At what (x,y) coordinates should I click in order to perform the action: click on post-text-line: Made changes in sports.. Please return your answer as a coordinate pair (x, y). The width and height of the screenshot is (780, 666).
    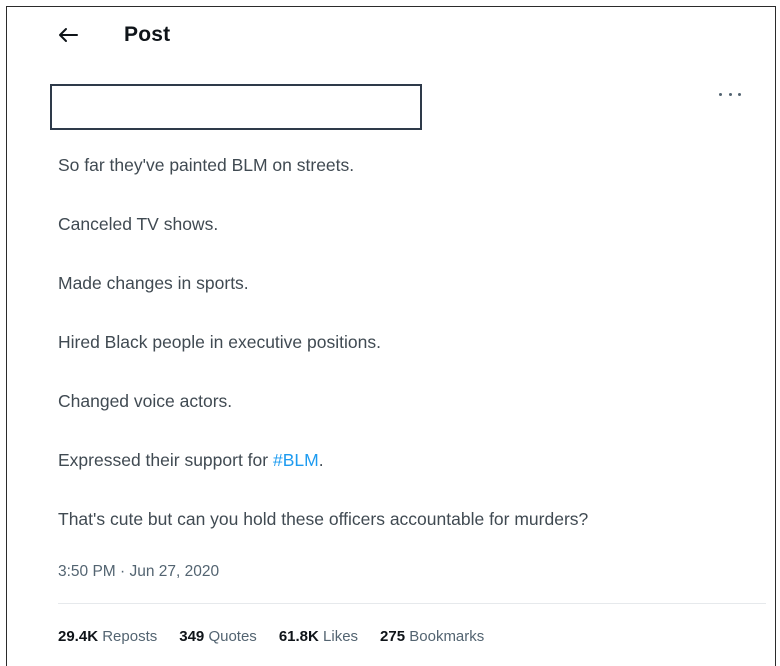
    Looking at the image, I should click on (153, 283).